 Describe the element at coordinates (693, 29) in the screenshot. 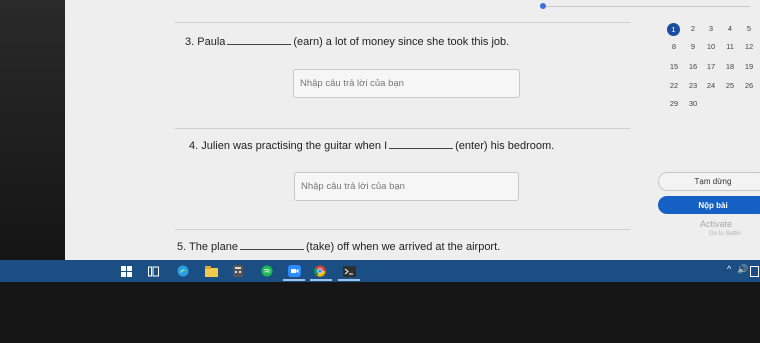

I see `question-nav-item: 2` at that location.